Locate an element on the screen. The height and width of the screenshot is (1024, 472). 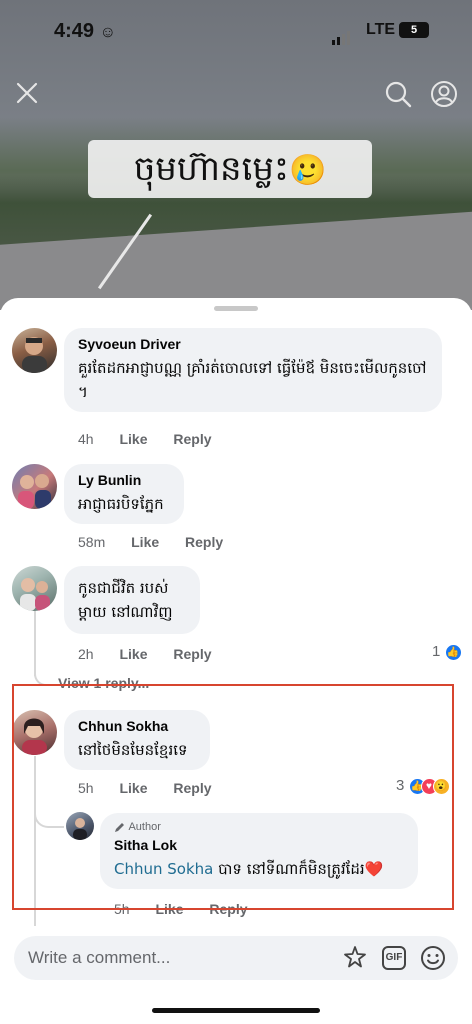
sticker-icon is located at coordinates (355, 958).